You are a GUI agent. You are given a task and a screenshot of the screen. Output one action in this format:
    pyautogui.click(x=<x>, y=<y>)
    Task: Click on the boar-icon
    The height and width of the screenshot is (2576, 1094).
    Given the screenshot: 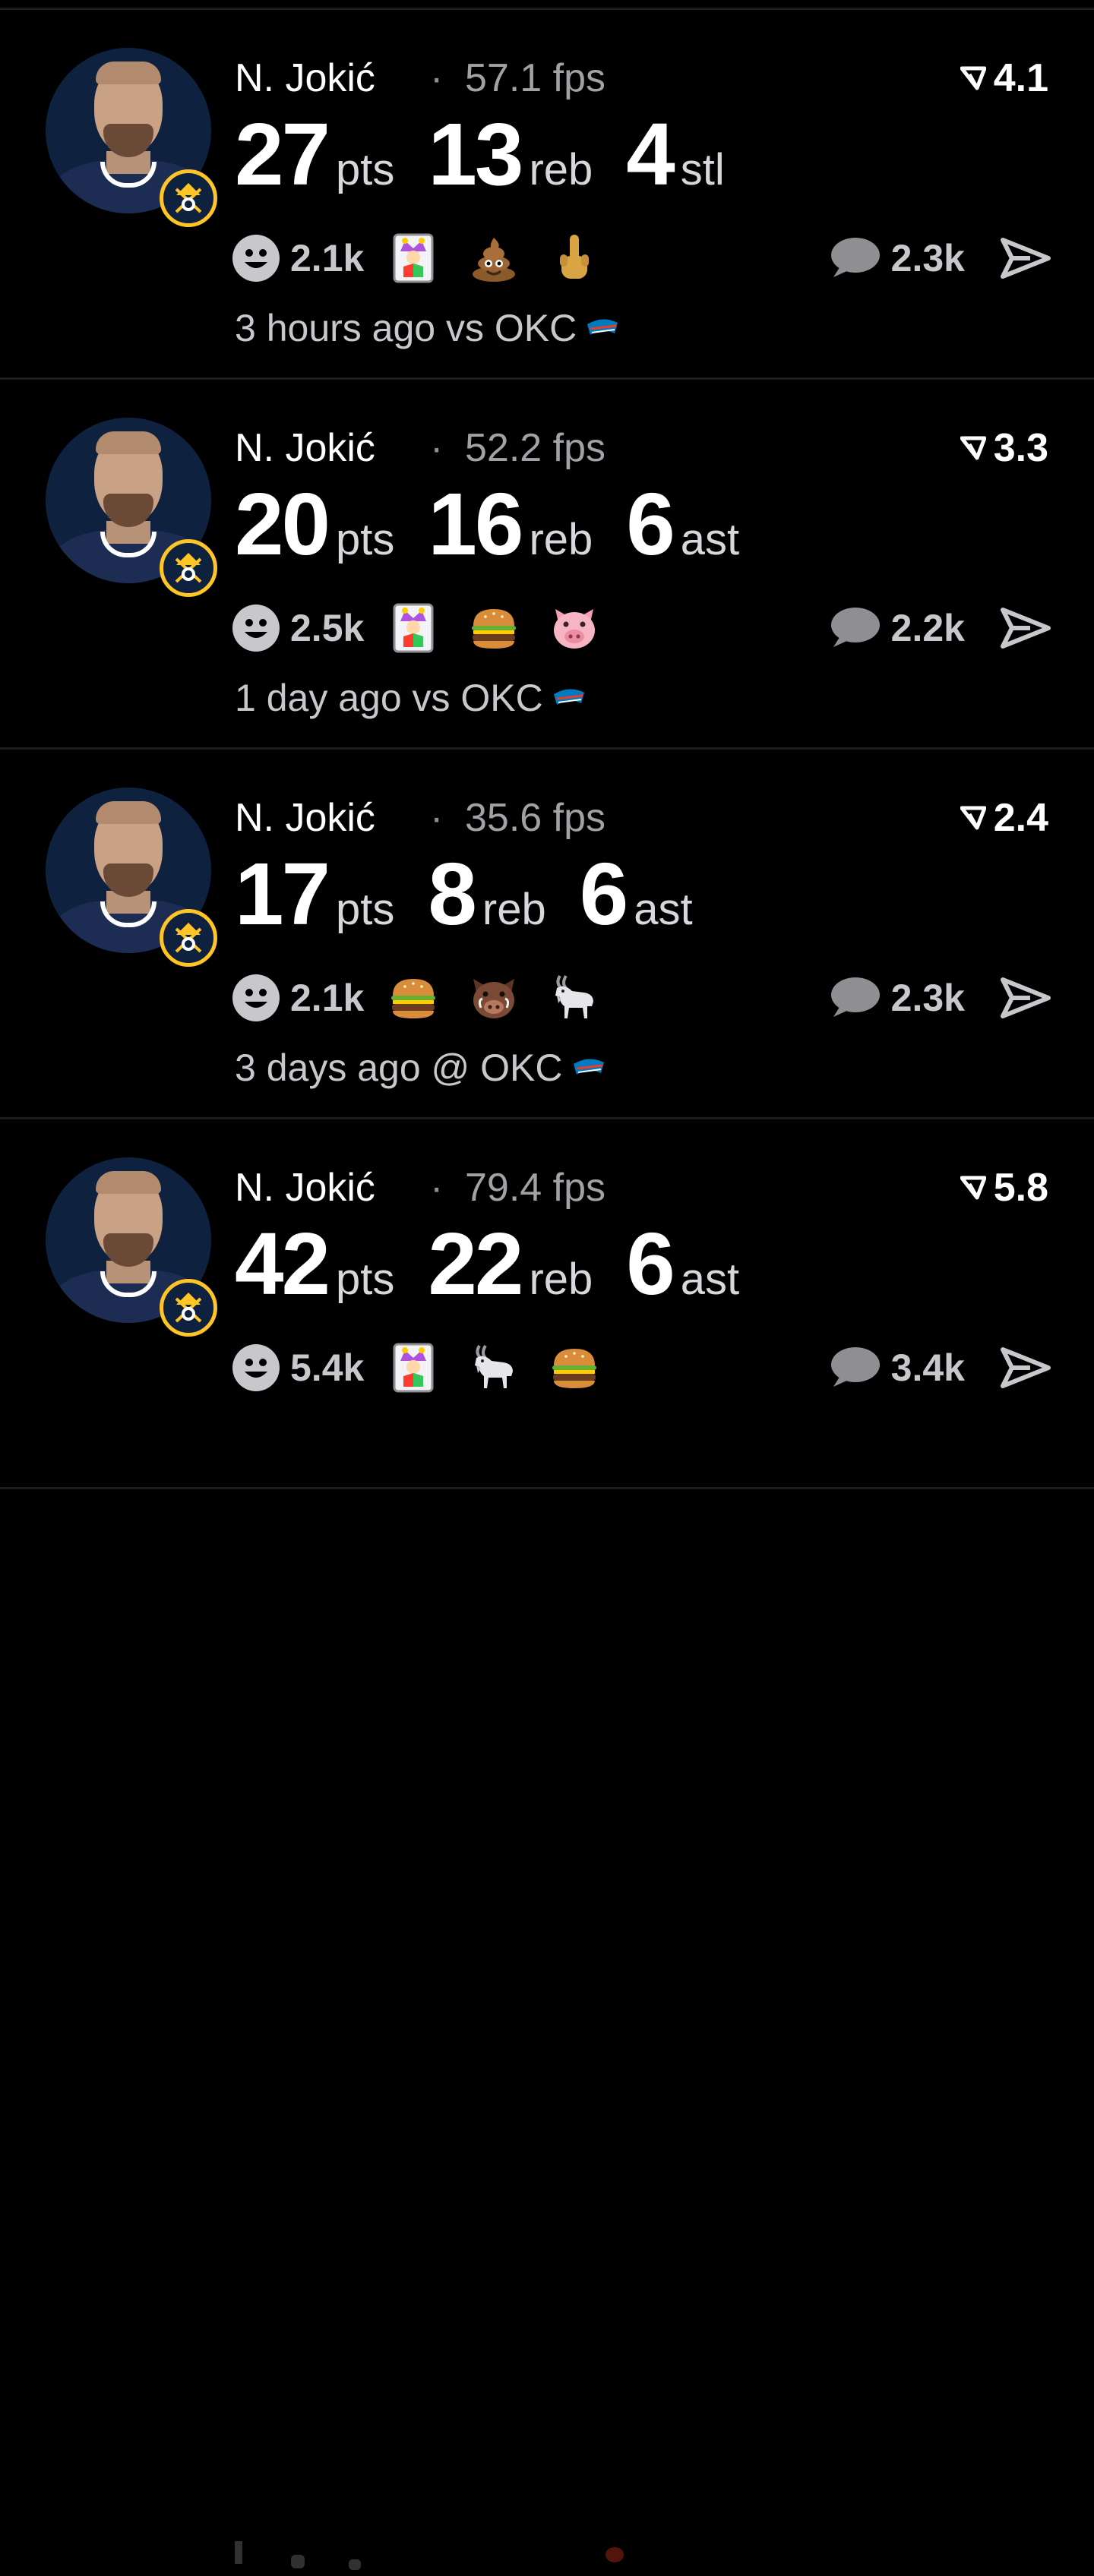 What is the action you would take?
    pyautogui.click(x=494, y=998)
    